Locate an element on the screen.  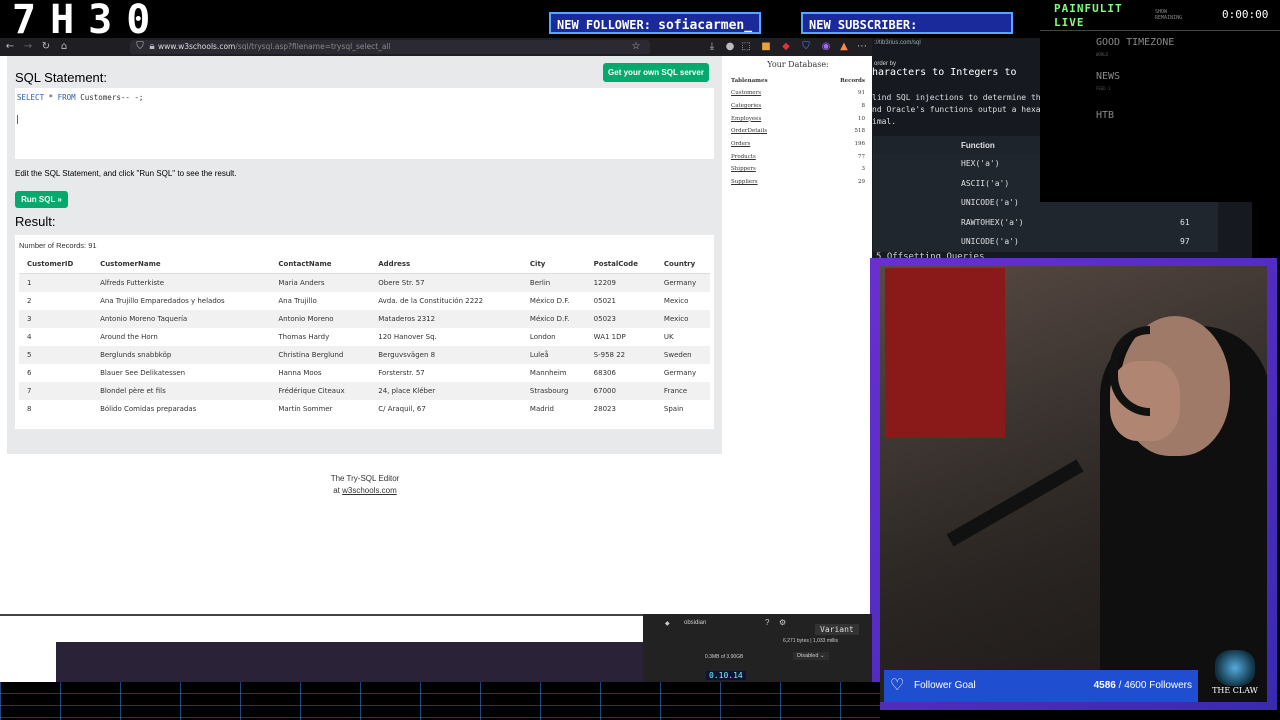
database-table-link: Orders is located at coordinates (770, 144).